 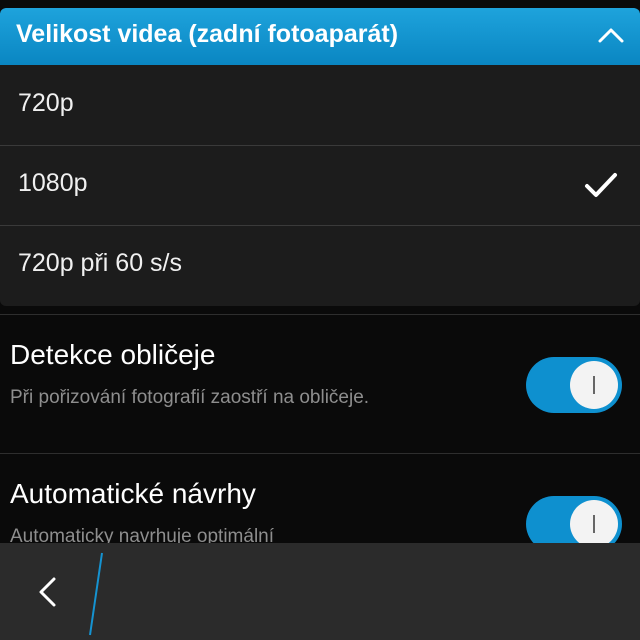 What do you see at coordinates (96, 594) in the screenshot?
I see `action-bar-separator` at bounding box center [96, 594].